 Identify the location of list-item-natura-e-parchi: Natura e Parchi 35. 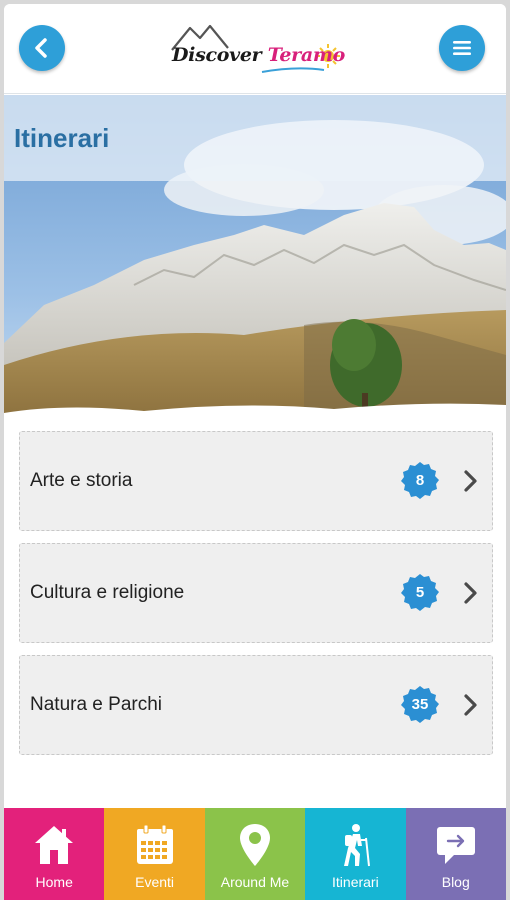
(256, 705).